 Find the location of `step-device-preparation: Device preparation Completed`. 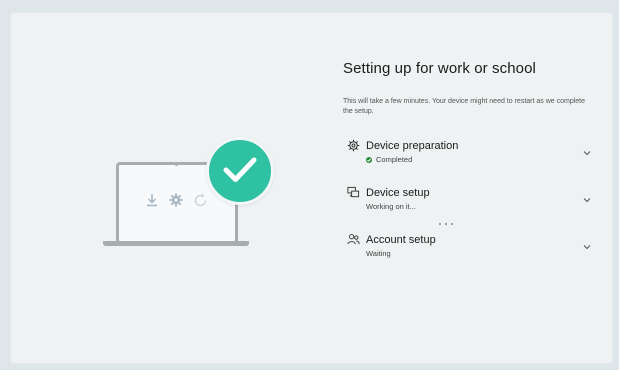

step-device-preparation: Device preparation Completed is located at coordinates (473, 162).